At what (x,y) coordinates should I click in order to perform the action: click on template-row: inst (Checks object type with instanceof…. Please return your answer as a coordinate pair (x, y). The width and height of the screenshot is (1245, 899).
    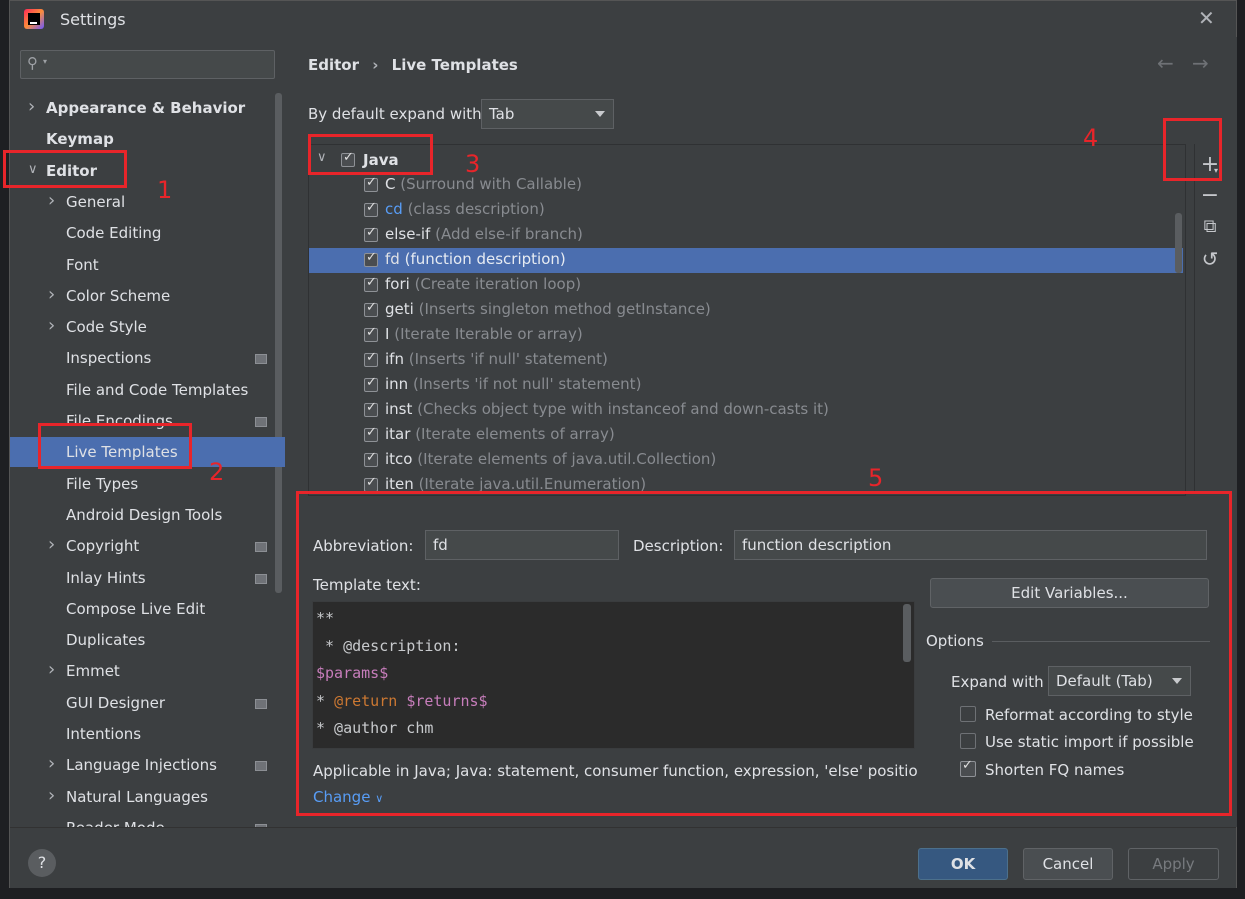
    Looking at the image, I should click on (746, 410).